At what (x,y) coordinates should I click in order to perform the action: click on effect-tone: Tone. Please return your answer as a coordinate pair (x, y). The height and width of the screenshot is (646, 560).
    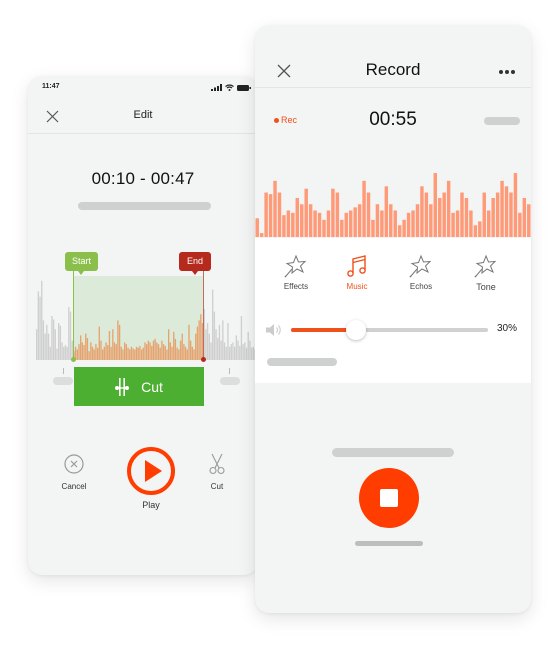
    Looking at the image, I should click on (486, 273).